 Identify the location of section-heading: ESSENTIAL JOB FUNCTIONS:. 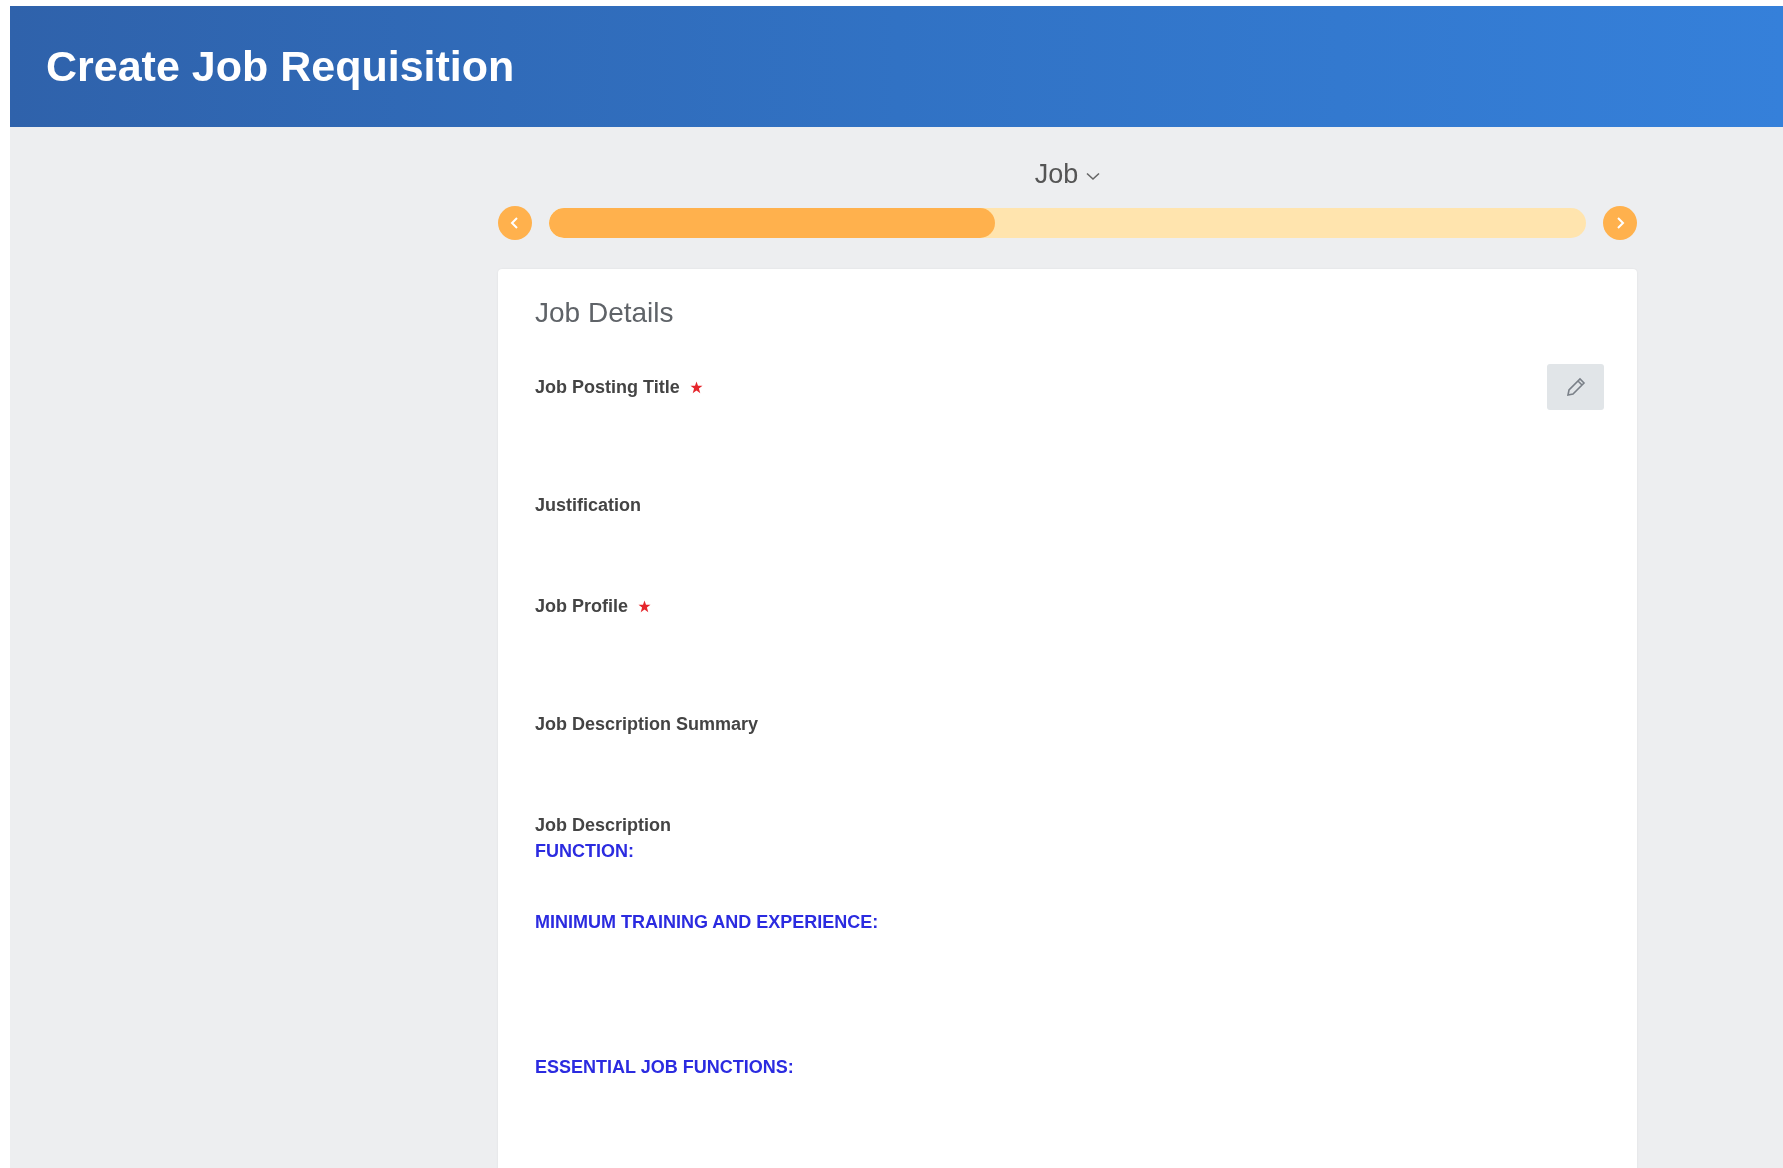
(665, 1067).